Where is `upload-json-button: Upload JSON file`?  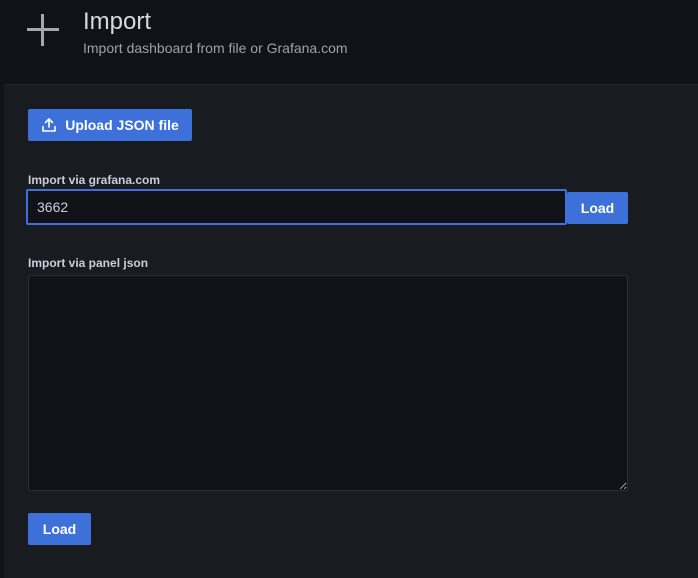
upload-json-button: Upload JSON file is located at coordinates (110, 125).